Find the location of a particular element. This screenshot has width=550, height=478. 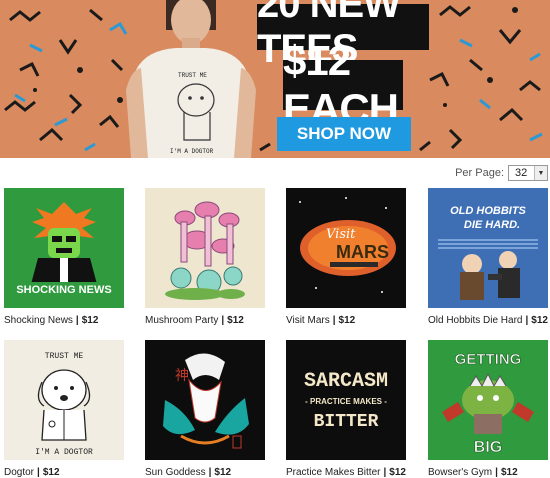

product-card: 神 Sun Goddess | $12 is located at coordinates (207, 409).